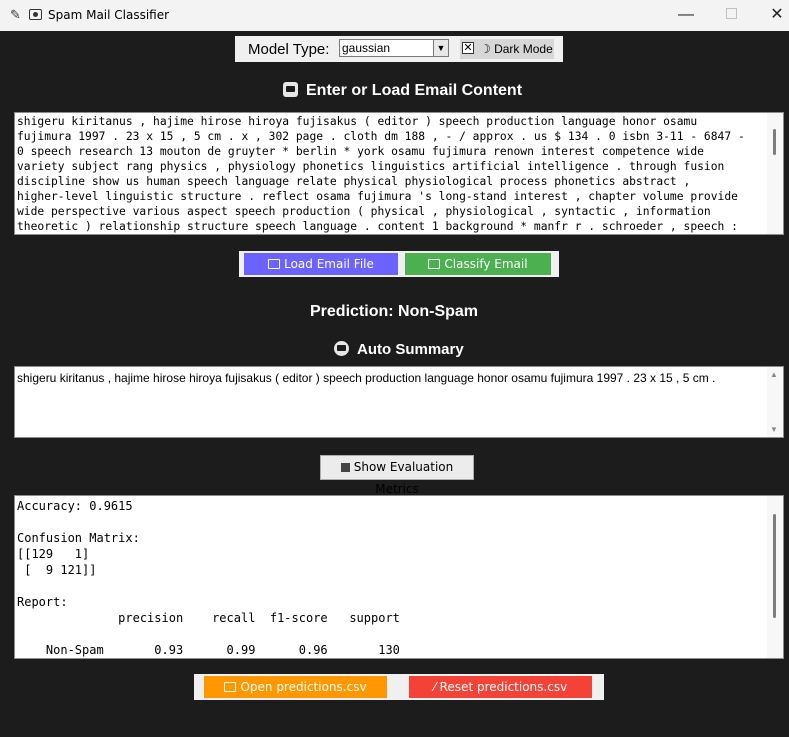 Image resolution: width=789 pixels, height=737 pixels. Describe the element at coordinates (771, 15) in the screenshot. I see `close-button: ✕` at that location.